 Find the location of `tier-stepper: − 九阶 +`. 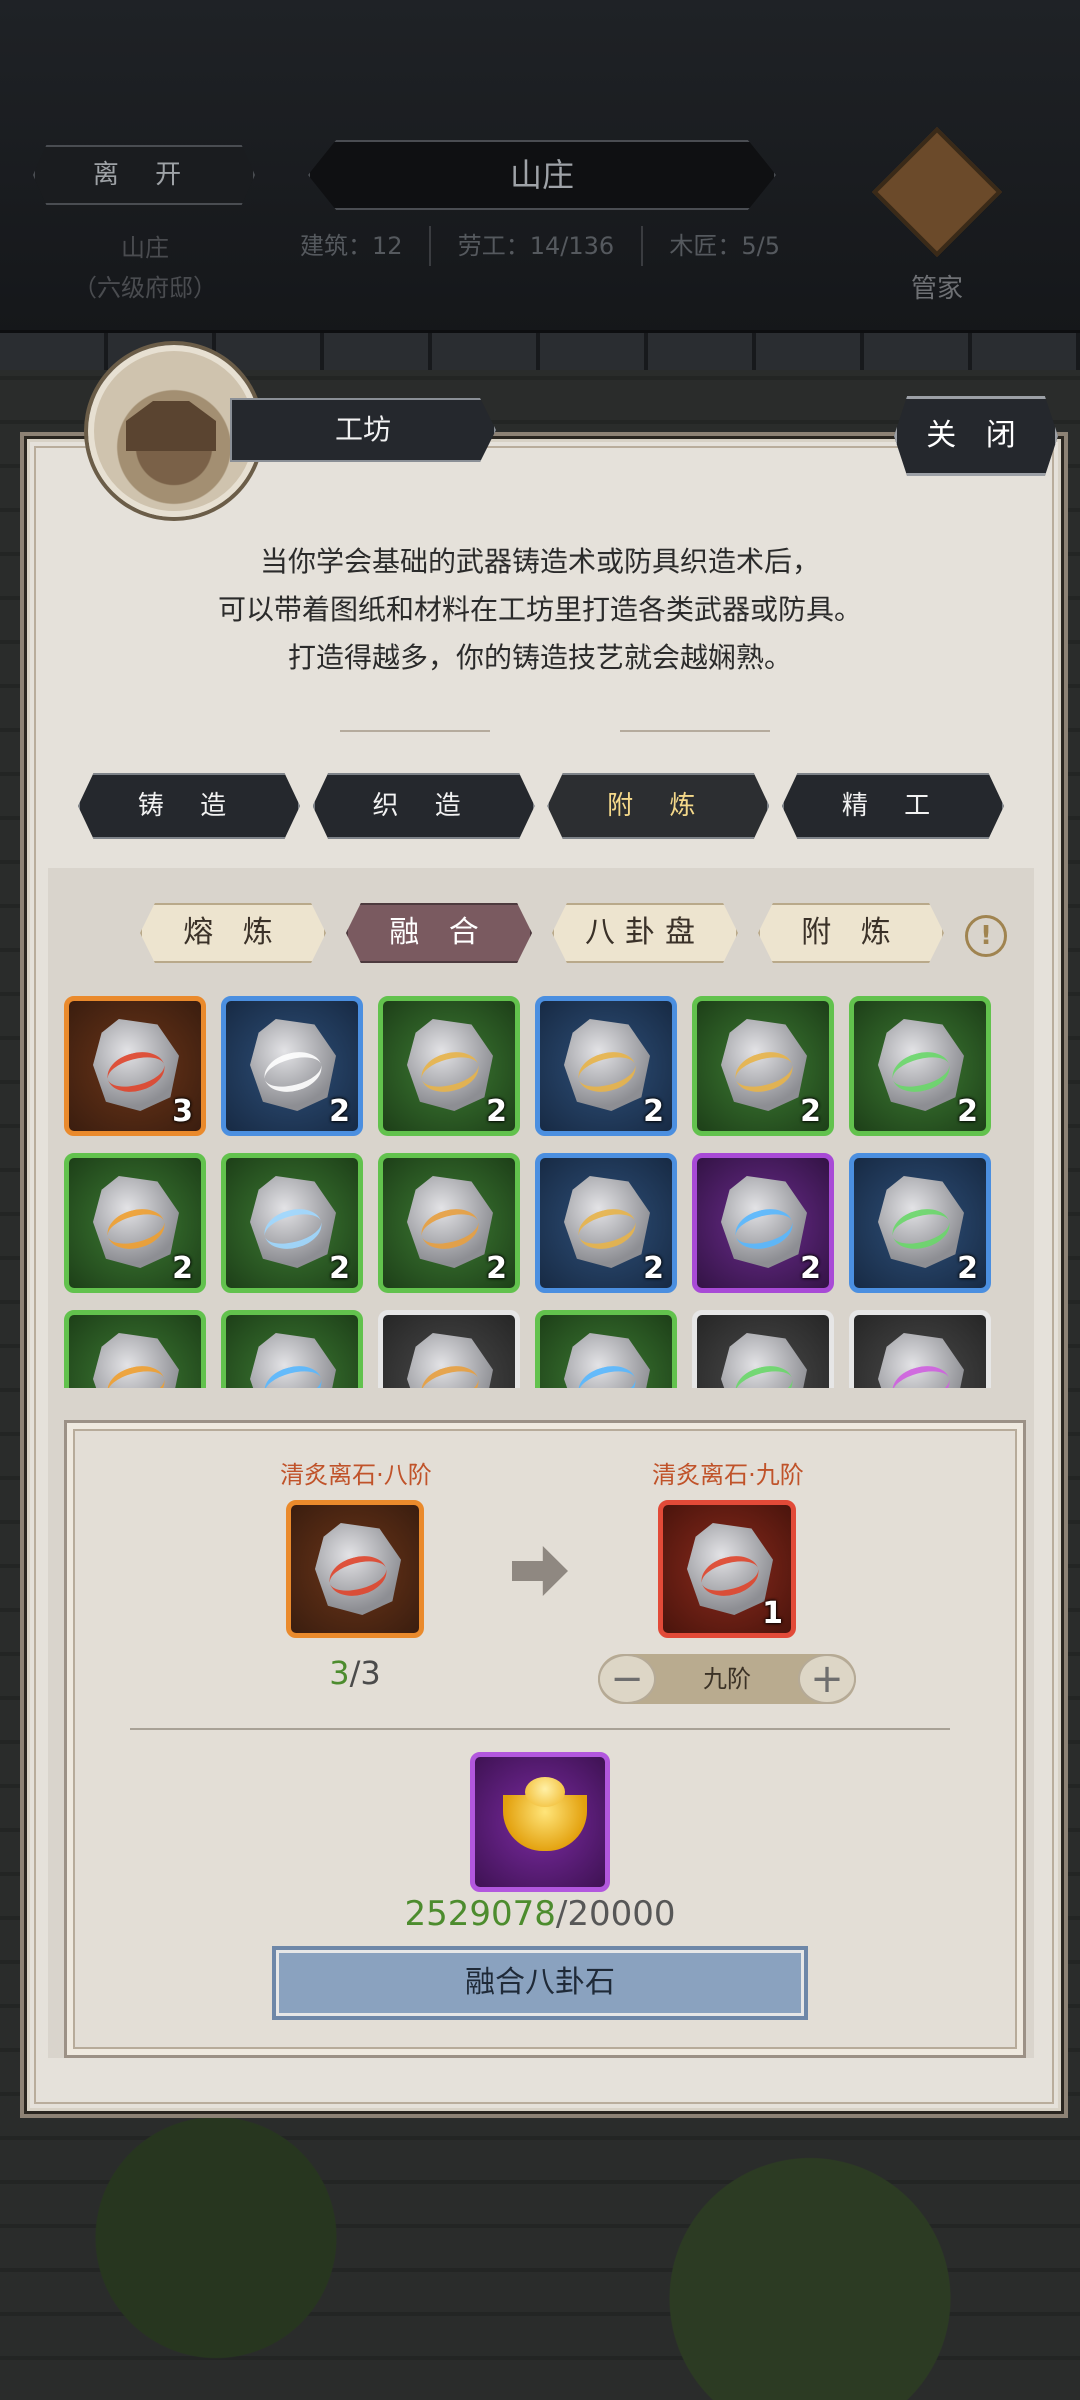

tier-stepper: − 九阶 + is located at coordinates (727, 1679).